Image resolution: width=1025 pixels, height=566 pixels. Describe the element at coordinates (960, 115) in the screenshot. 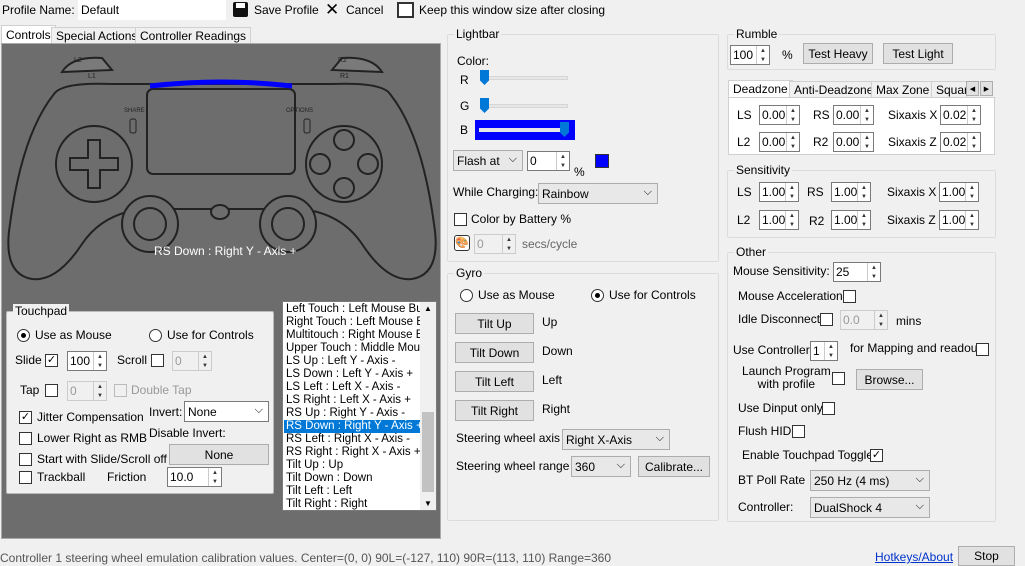

I see `dz-sx-stepper: 0.02 ▲ ▼` at that location.